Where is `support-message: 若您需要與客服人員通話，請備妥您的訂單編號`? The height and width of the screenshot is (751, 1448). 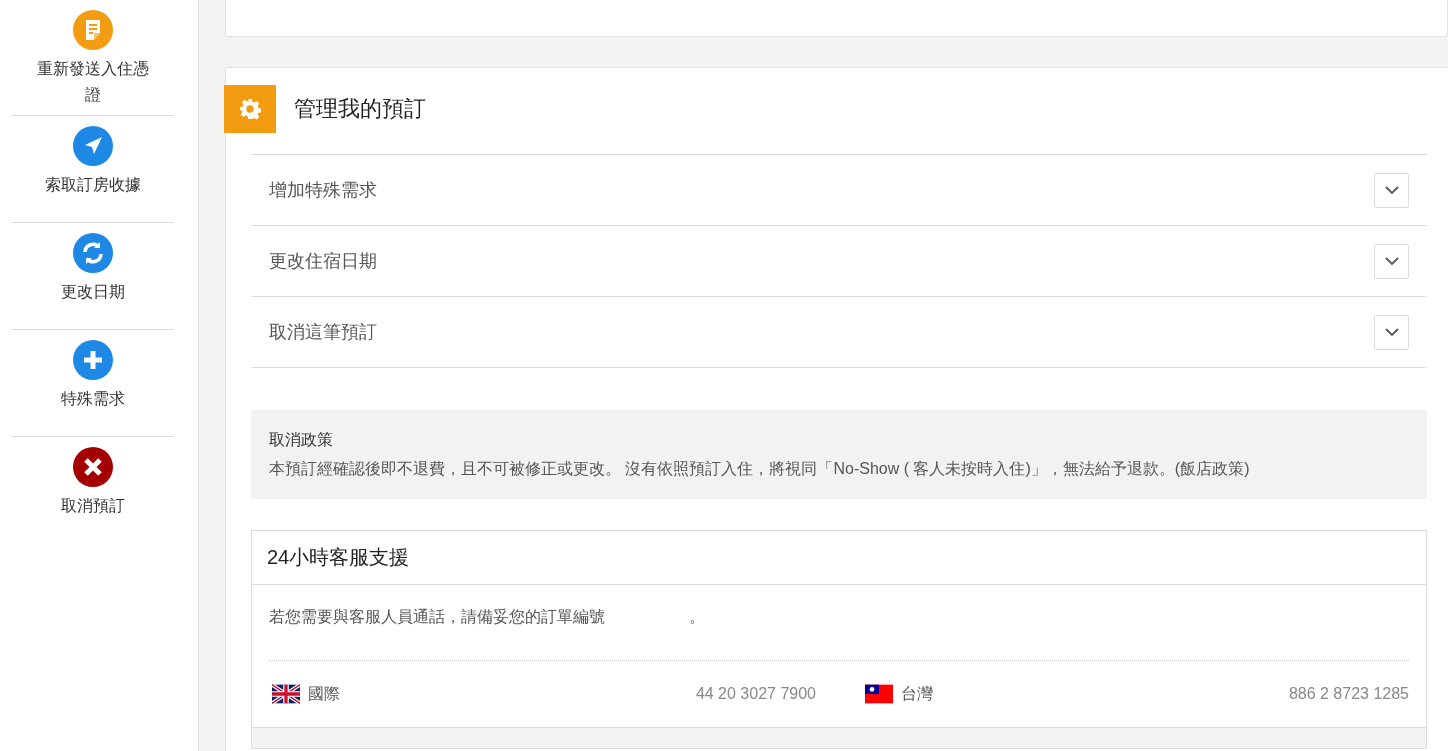 support-message: 若您需要與客服人員通話，請備妥您的訂單編號 is located at coordinates (437, 617).